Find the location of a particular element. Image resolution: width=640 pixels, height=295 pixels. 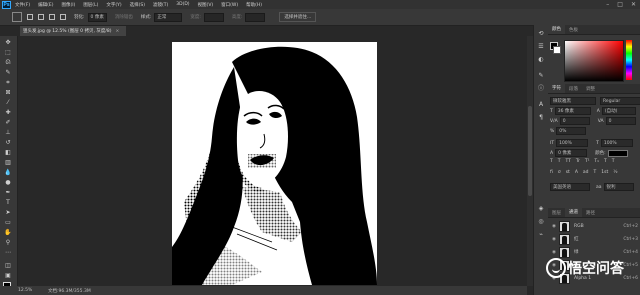

opentype-ligature-icon: fi is located at coordinates (551, 172).